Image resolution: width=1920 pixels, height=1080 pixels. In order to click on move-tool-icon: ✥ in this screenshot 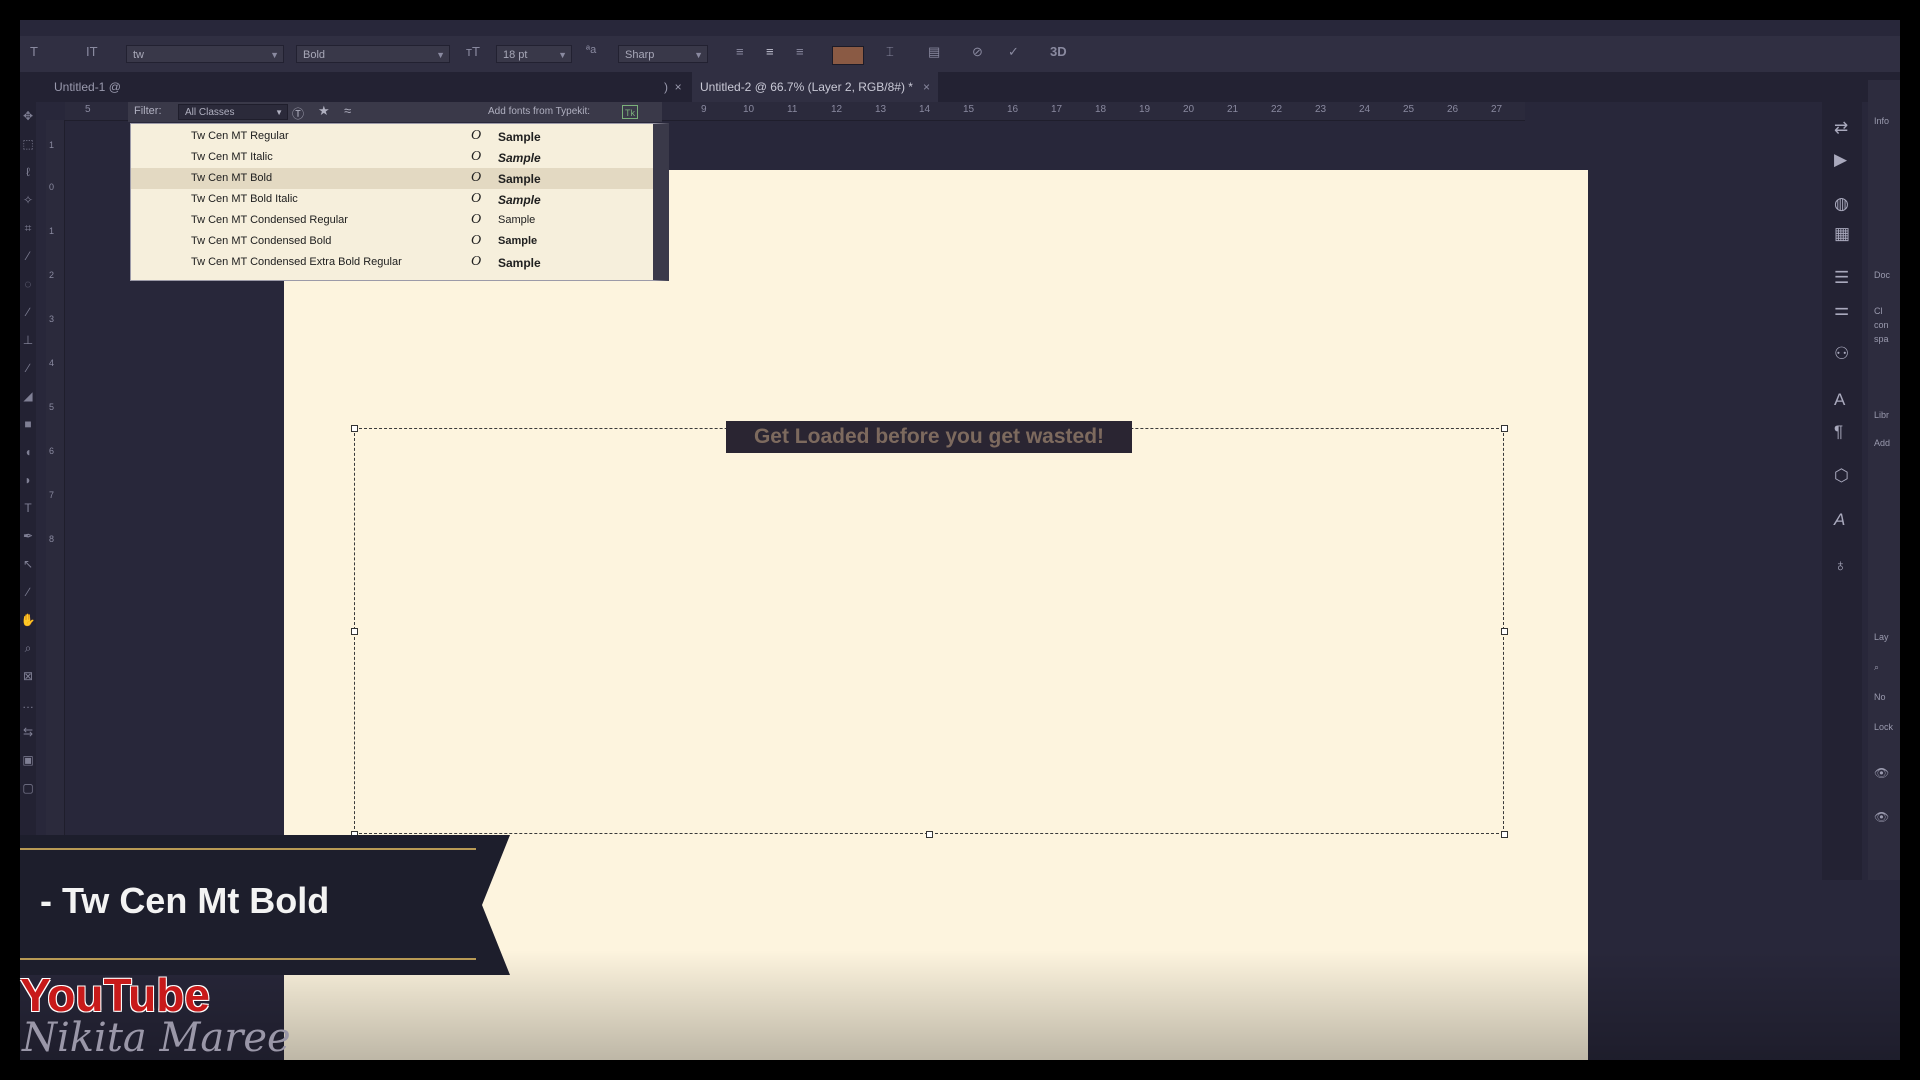, I will do `click(28, 116)`.